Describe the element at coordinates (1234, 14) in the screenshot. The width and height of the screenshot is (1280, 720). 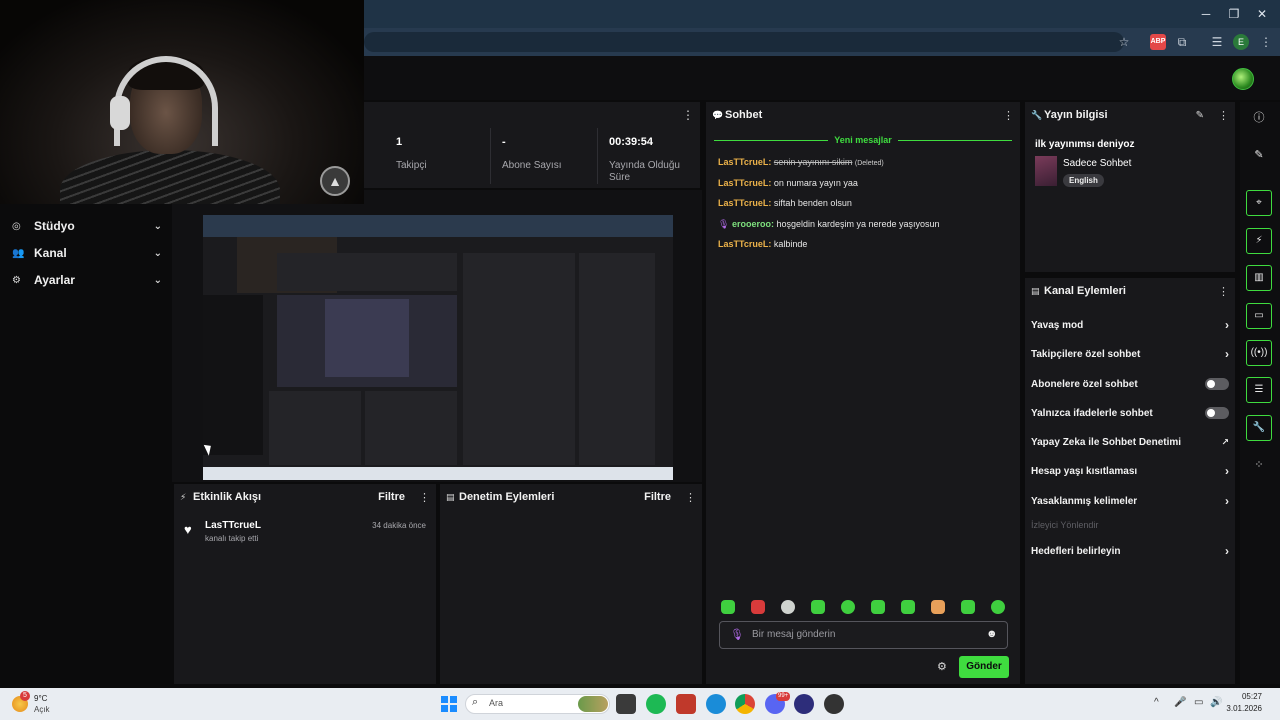
I see `maximize-icon: ❐` at that location.